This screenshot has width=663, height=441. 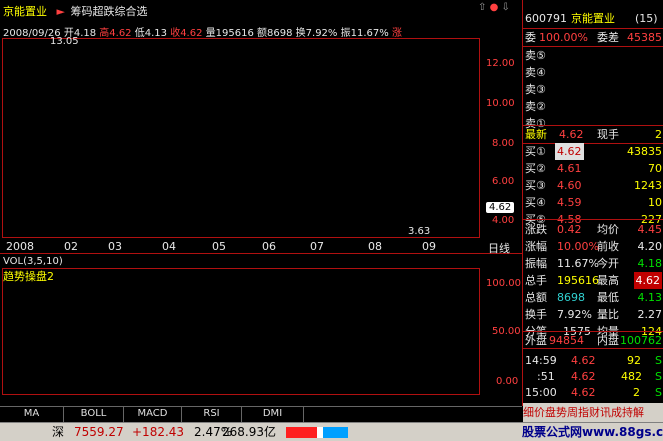 What do you see at coordinates (503, 181) in the screenshot?
I see `price-tick-6: 6.00` at bounding box center [503, 181].